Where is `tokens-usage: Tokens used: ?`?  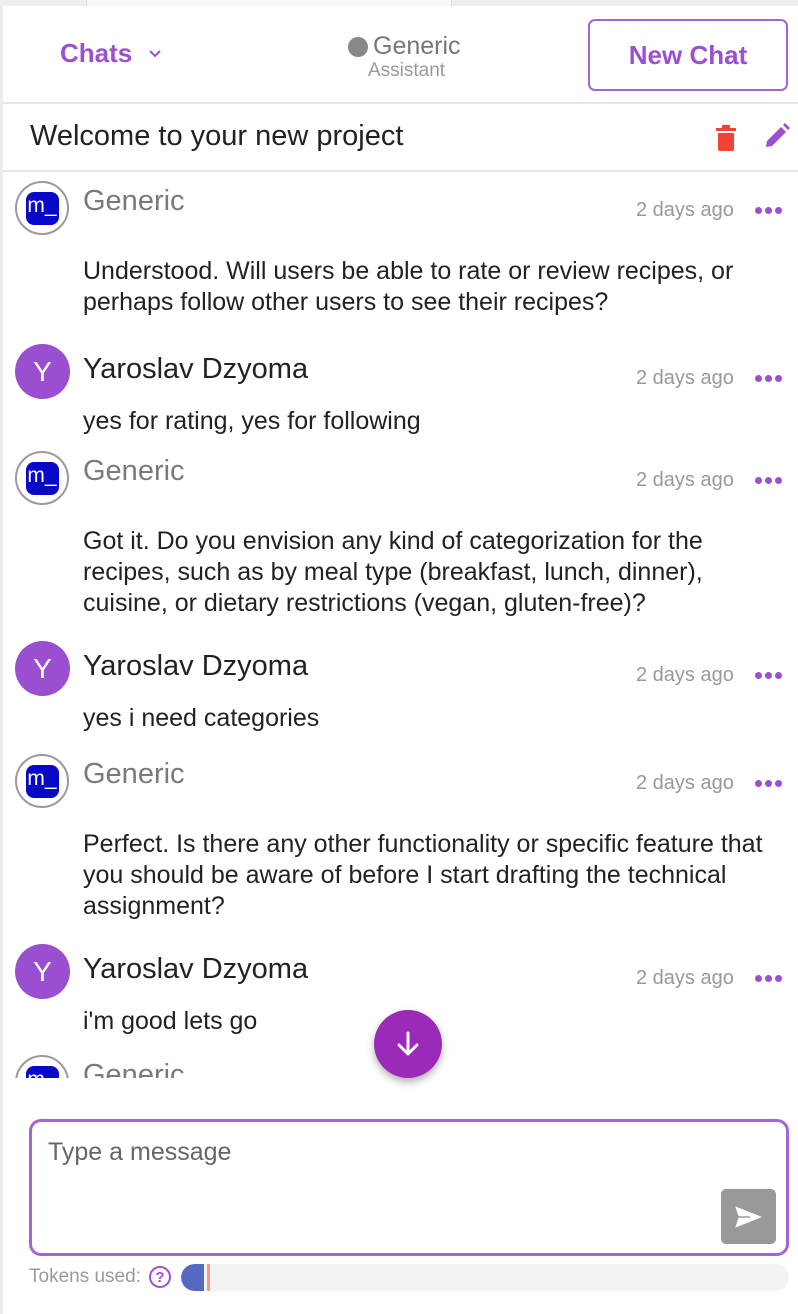
tokens-usage: Tokens used: ? is located at coordinates (409, 1277).